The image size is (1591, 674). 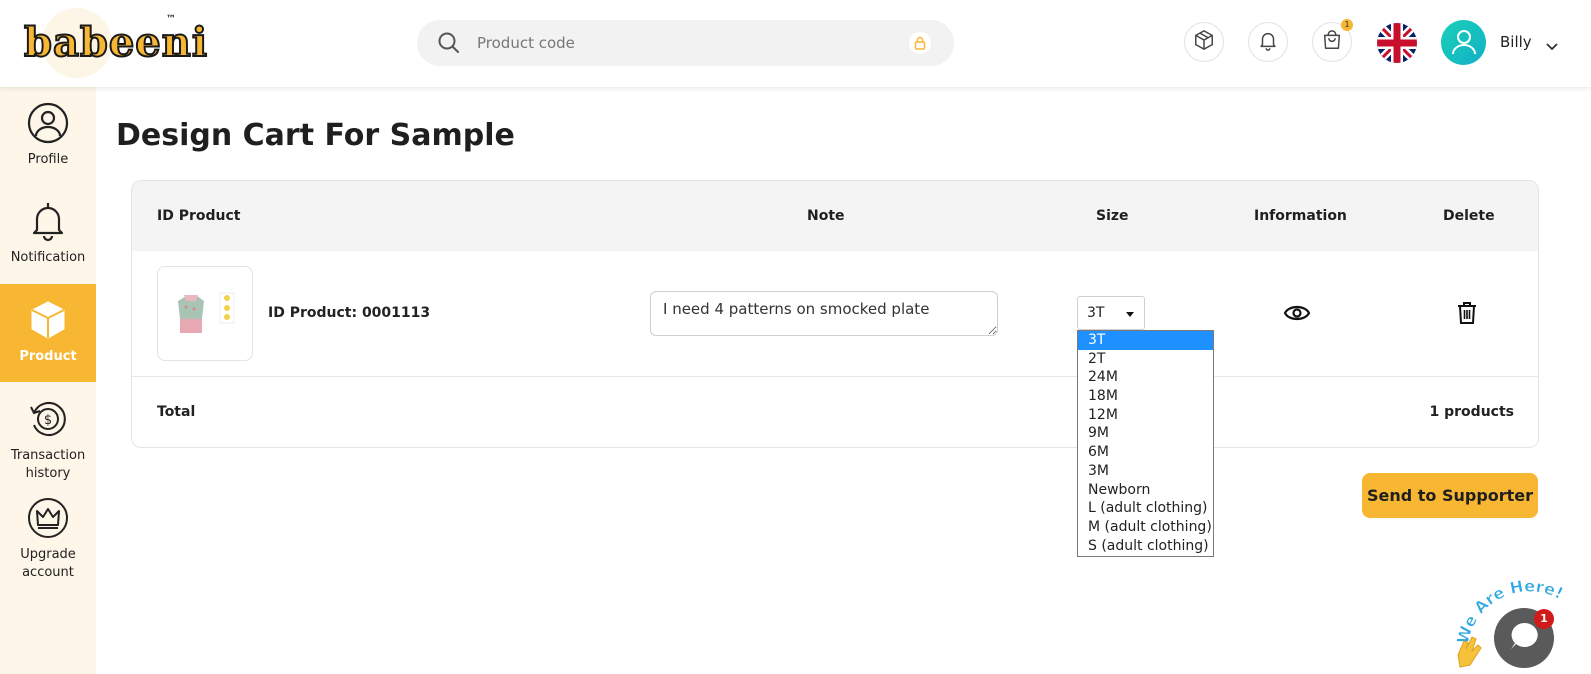 What do you see at coordinates (1145, 433) in the screenshot?
I see `size-option: 9M` at bounding box center [1145, 433].